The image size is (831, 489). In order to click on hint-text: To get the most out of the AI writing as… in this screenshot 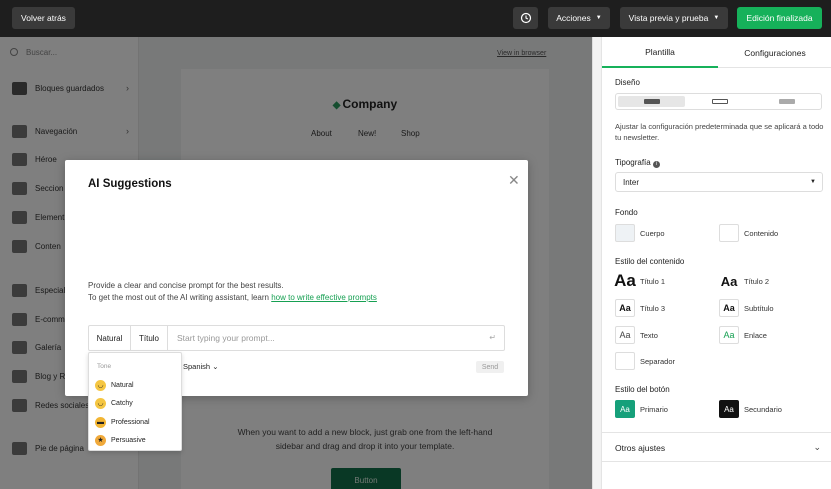, I will do `click(178, 297)`.